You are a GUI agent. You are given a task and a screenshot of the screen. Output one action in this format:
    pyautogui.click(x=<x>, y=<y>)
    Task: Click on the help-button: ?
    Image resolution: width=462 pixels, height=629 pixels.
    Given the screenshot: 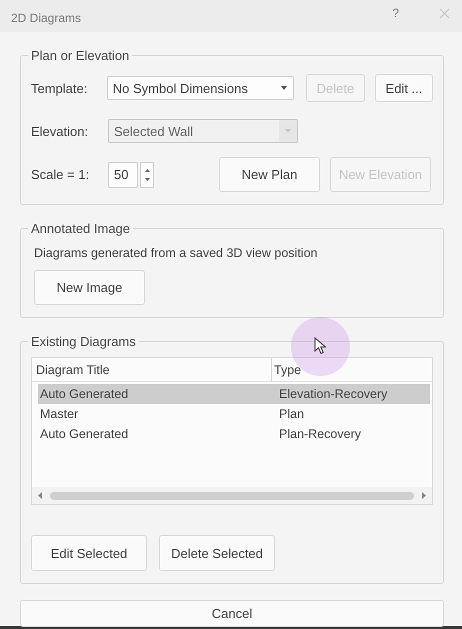 What is the action you would take?
    pyautogui.click(x=395, y=13)
    